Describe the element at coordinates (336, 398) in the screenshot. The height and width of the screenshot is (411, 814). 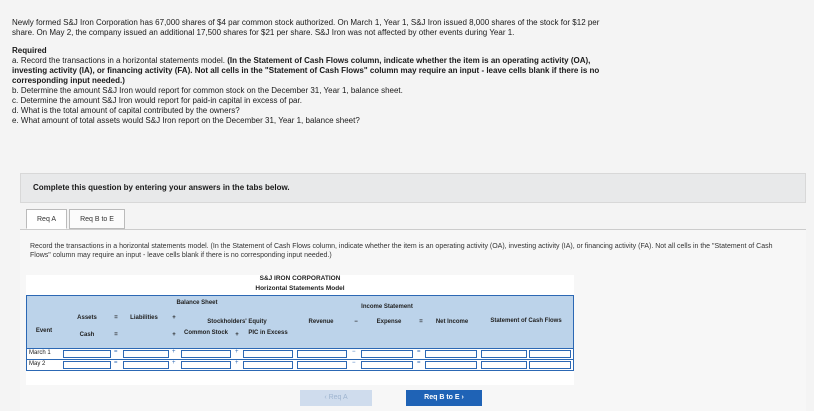
I see `previous-tab-button: ‹ Req A` at that location.